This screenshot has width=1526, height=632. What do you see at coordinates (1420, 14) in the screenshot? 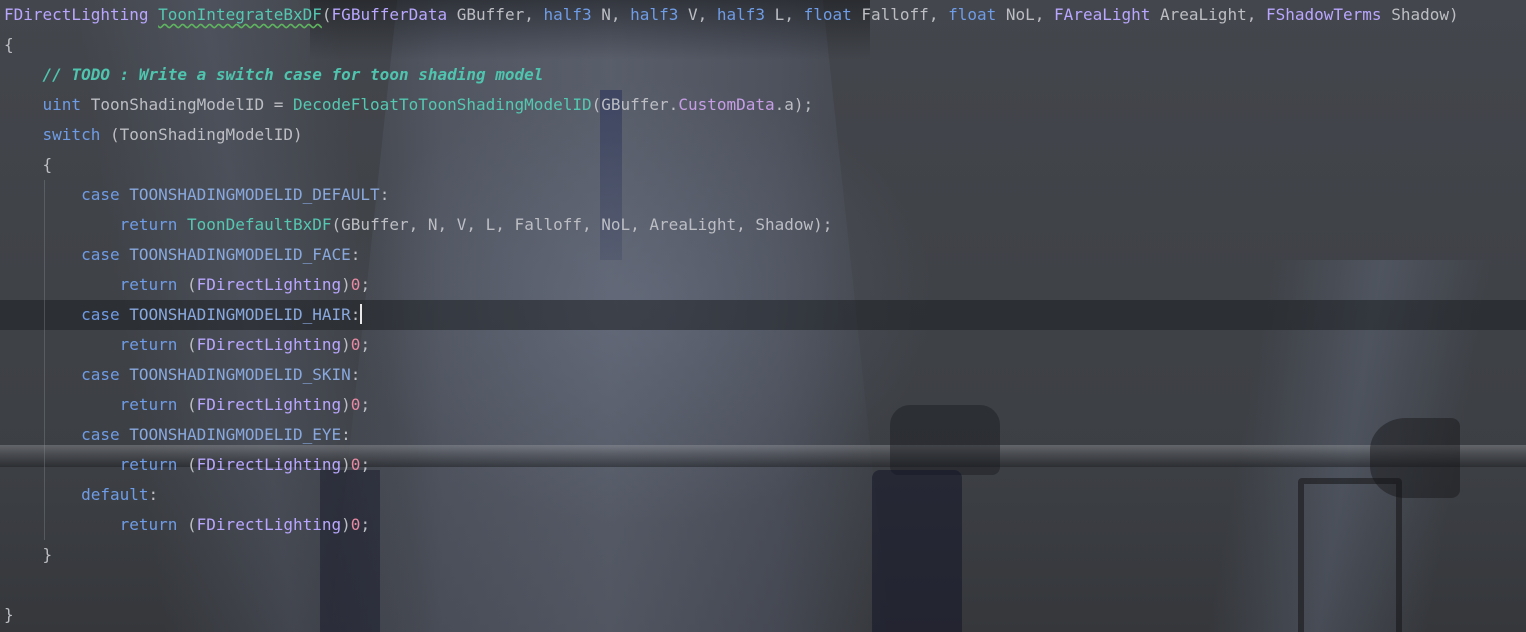
I see `code-token: Shadow)` at bounding box center [1420, 14].